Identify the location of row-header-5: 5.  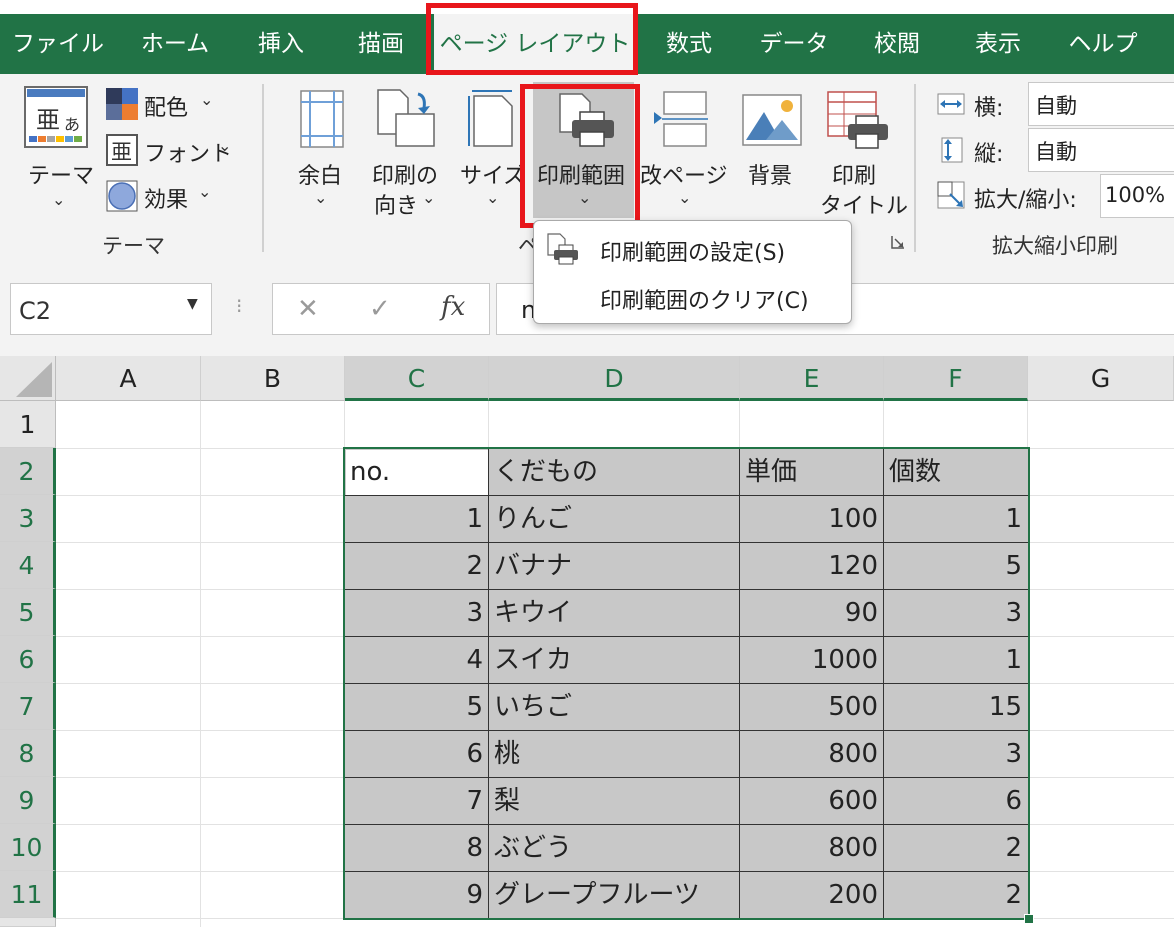
(28, 612).